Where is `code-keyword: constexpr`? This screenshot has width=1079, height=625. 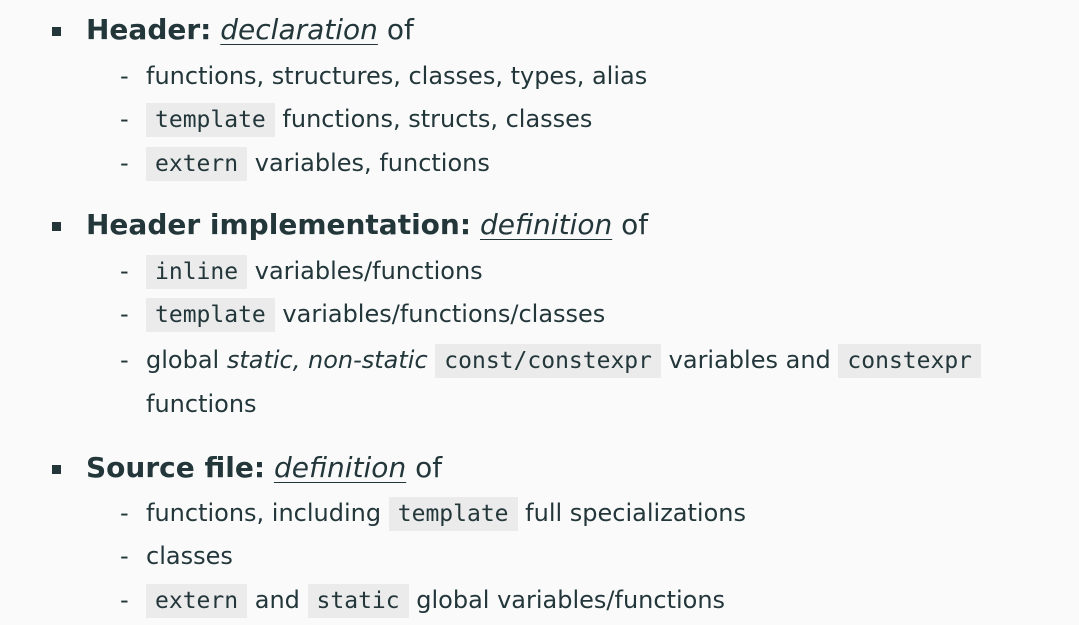 code-keyword: constexpr is located at coordinates (910, 361).